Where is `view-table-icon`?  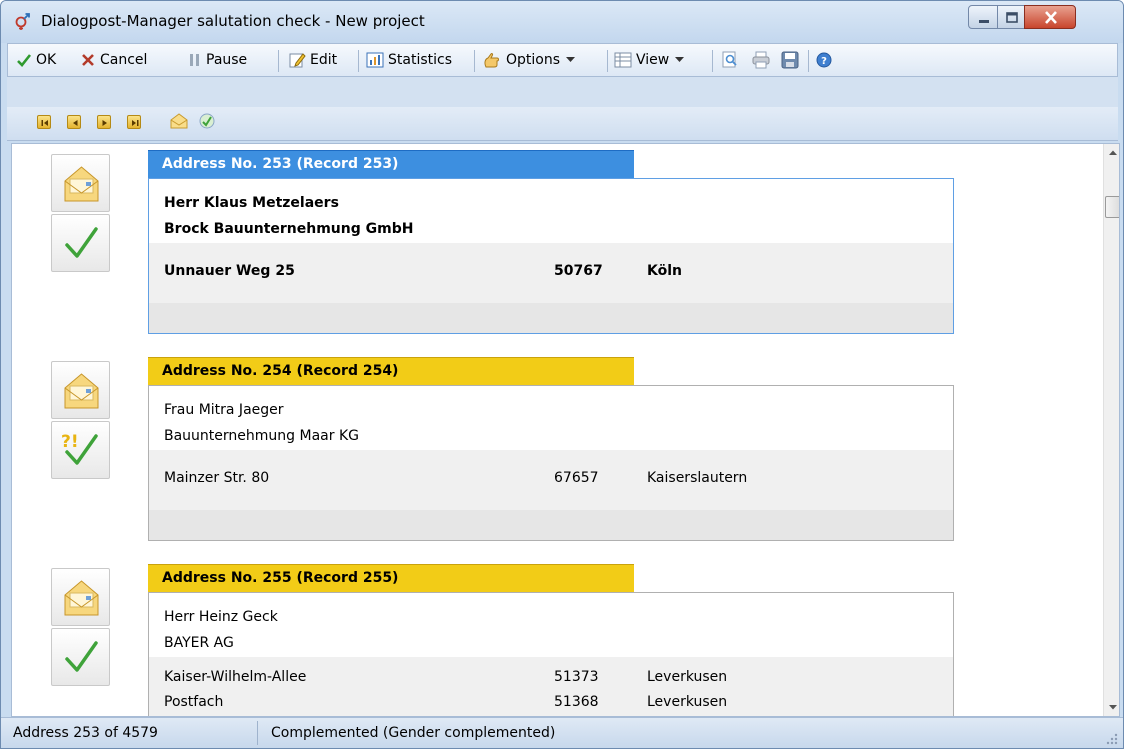 view-table-icon is located at coordinates (623, 60).